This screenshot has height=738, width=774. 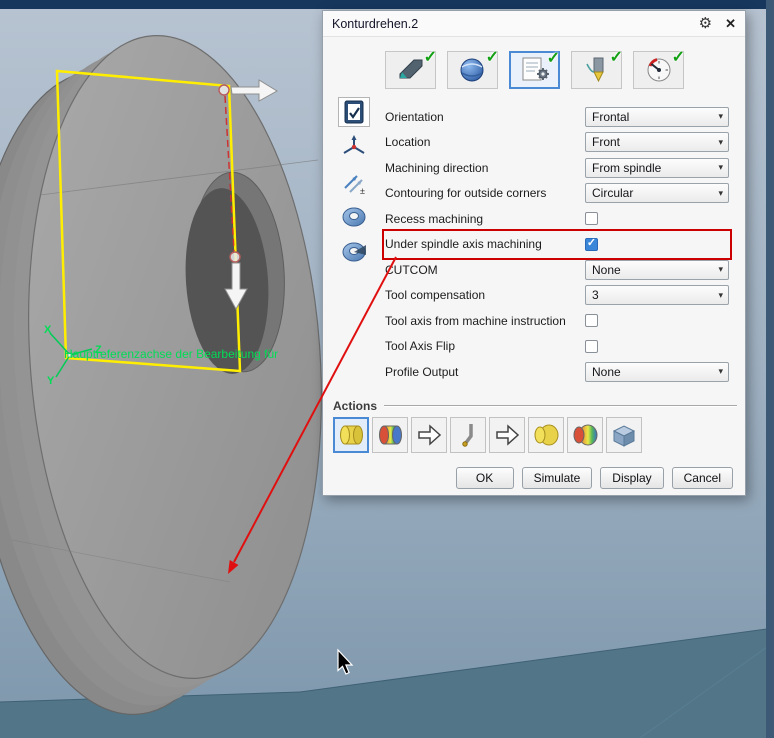 I want to click on rainbow-stock-icon, so click(x=585, y=435).